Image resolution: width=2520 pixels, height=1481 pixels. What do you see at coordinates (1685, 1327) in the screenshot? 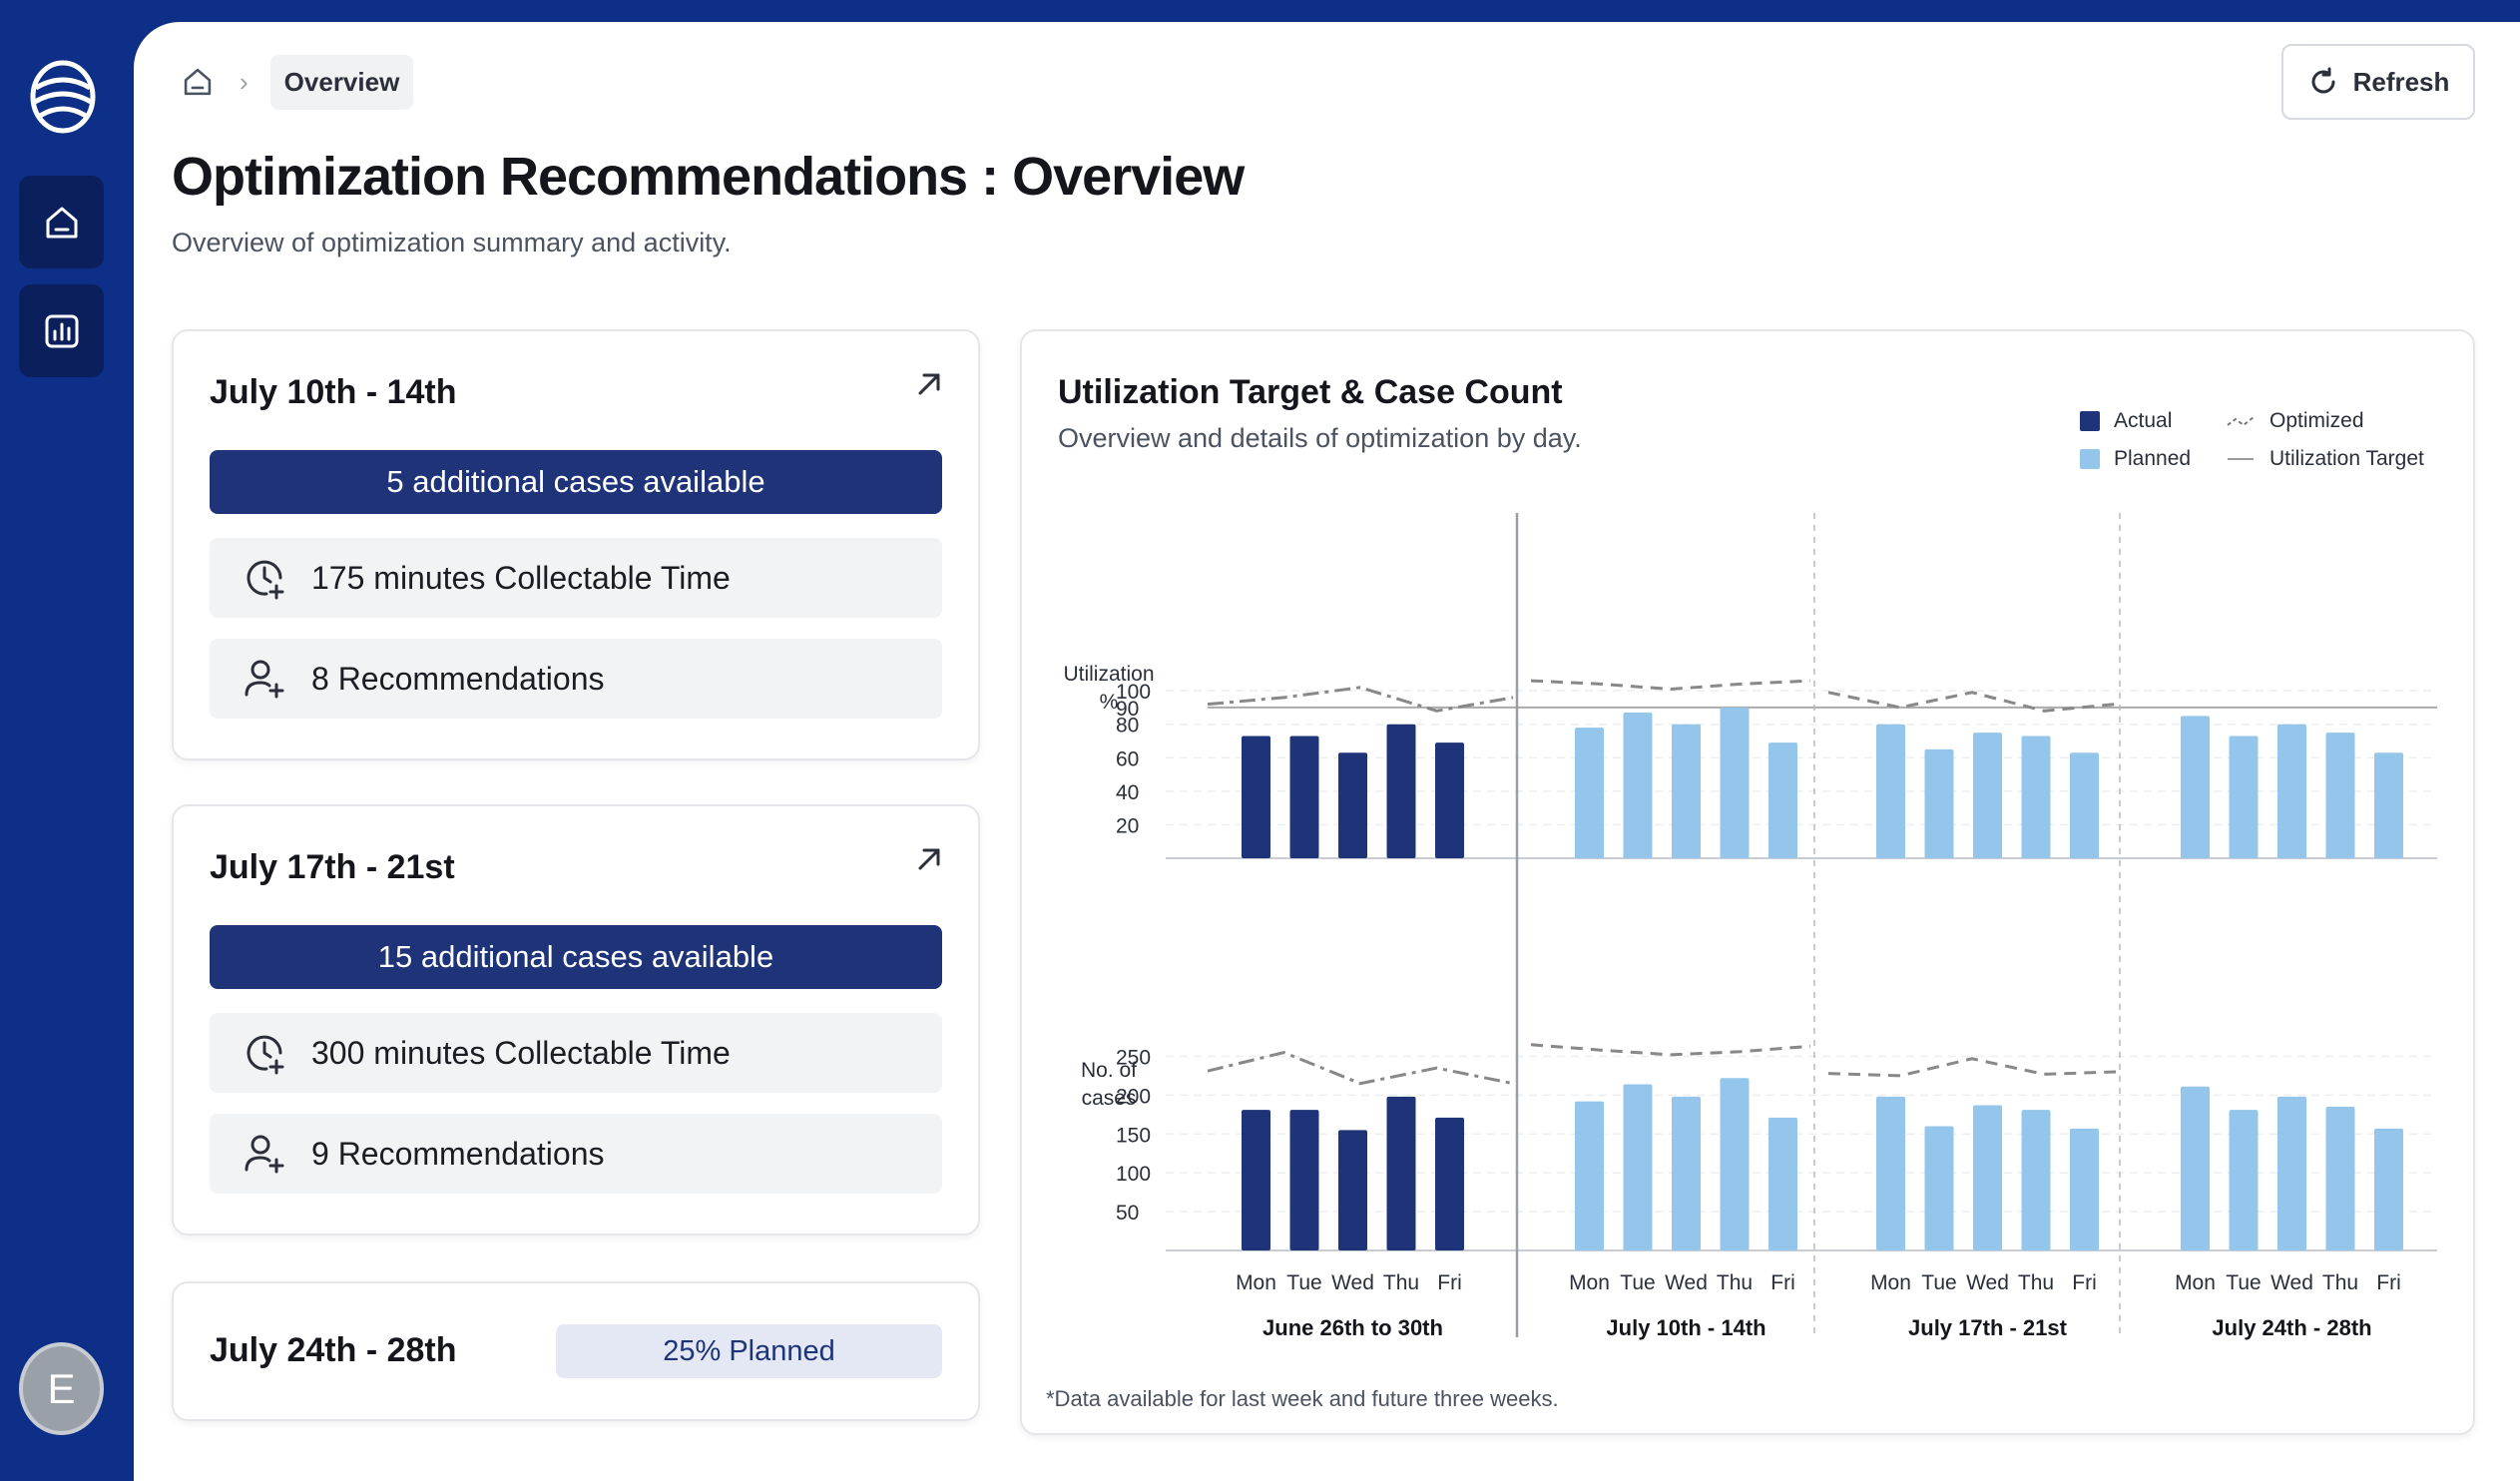
I see `week-group-label: July 10th - 14th` at bounding box center [1685, 1327].